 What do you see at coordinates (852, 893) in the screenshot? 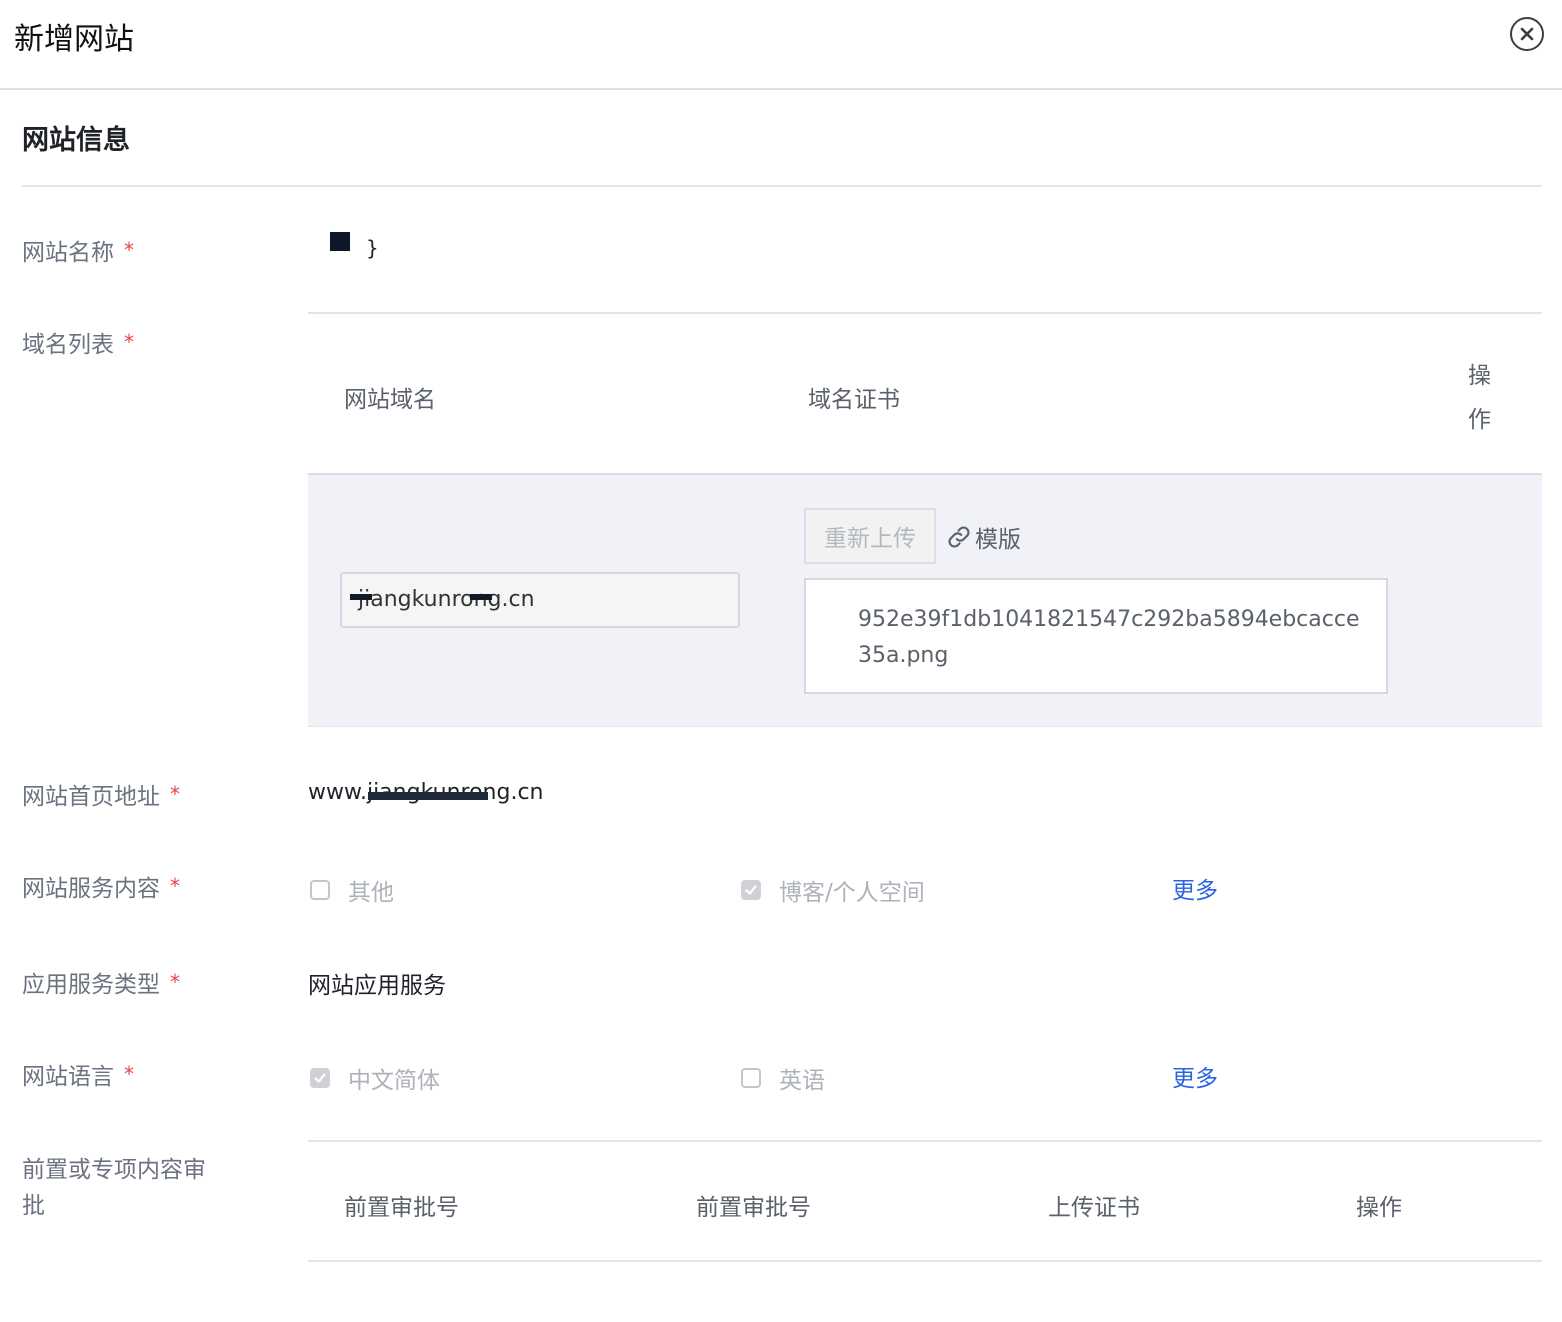
I see `option-label: 博客/个人空间` at bounding box center [852, 893].